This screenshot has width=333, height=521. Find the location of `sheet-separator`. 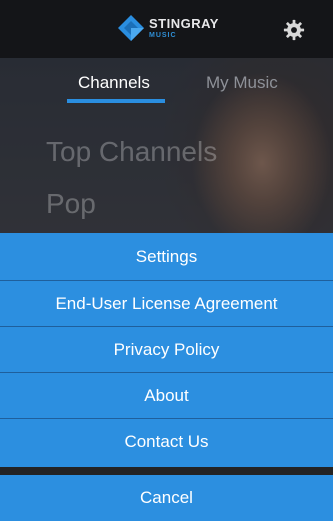

sheet-separator is located at coordinates (166, 471).